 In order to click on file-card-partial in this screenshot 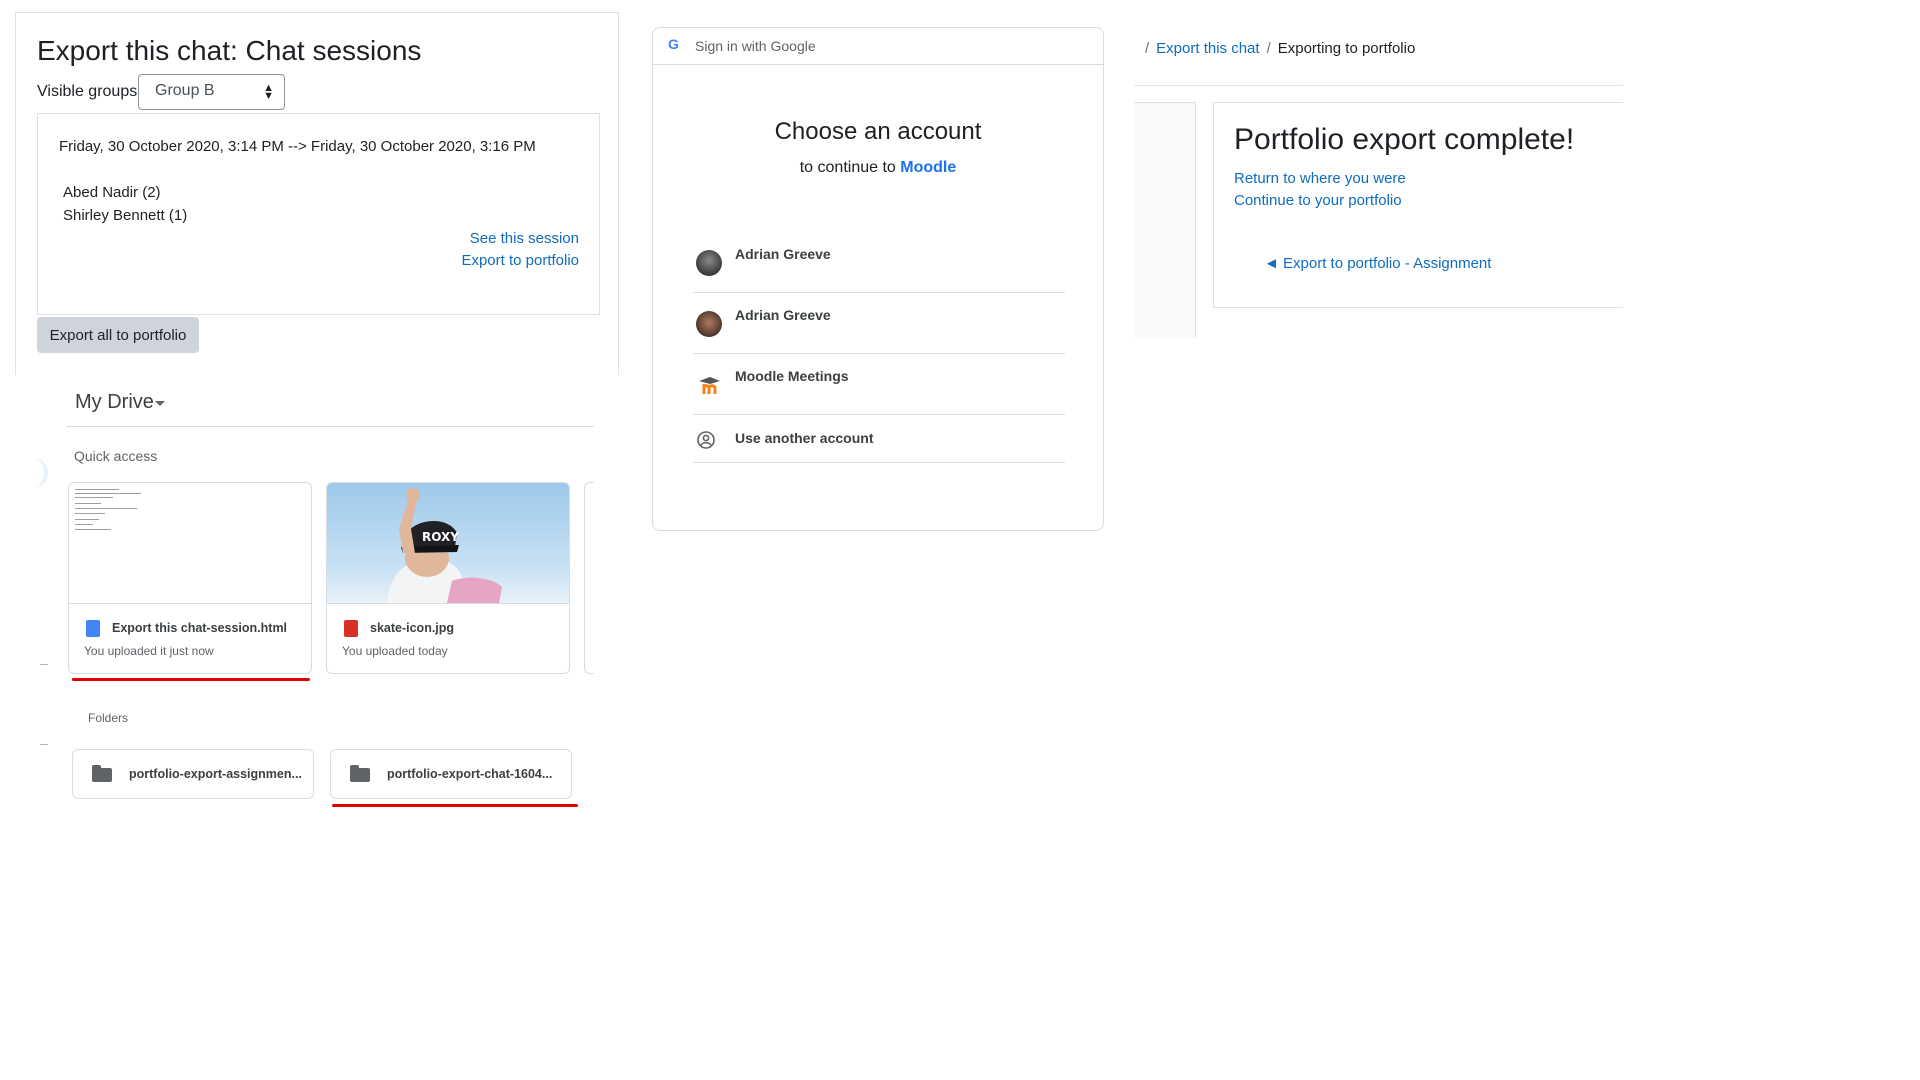, I will do `click(589, 578)`.